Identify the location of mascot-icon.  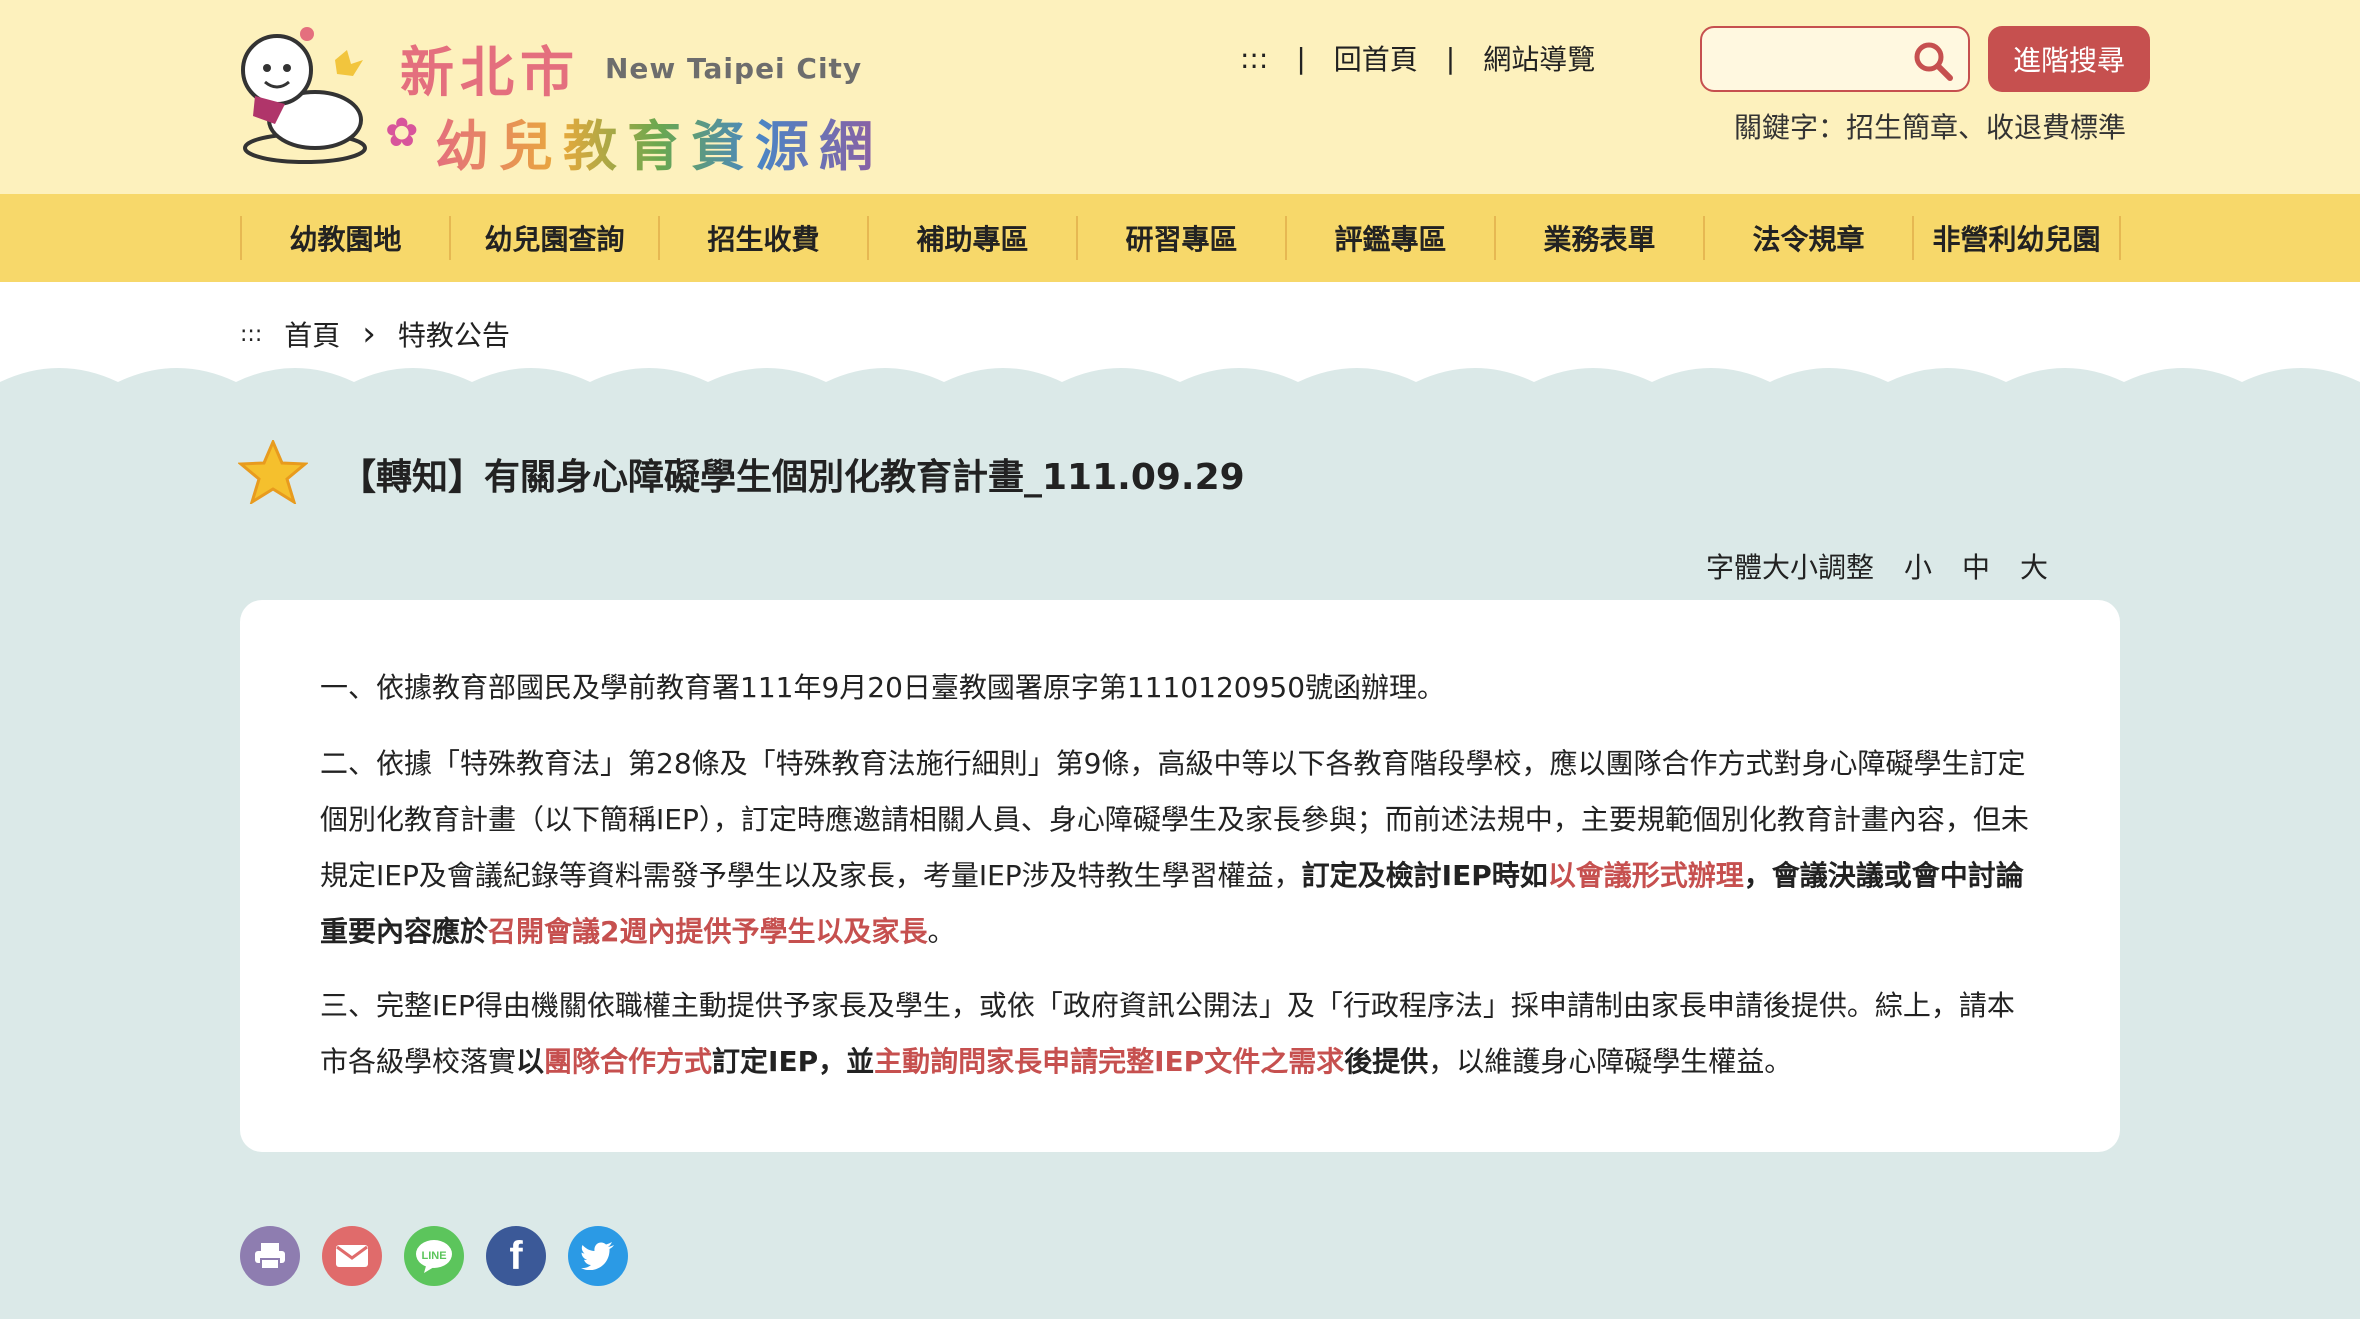
(304, 95).